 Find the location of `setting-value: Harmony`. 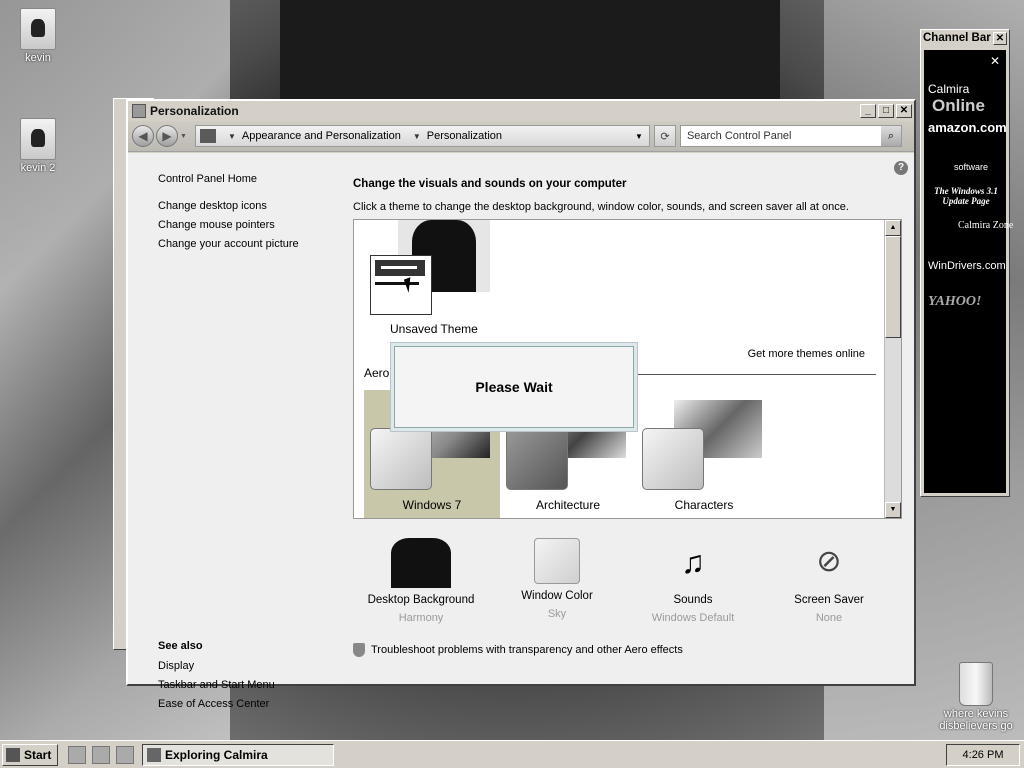

setting-value: Harmony is located at coordinates (421, 618).